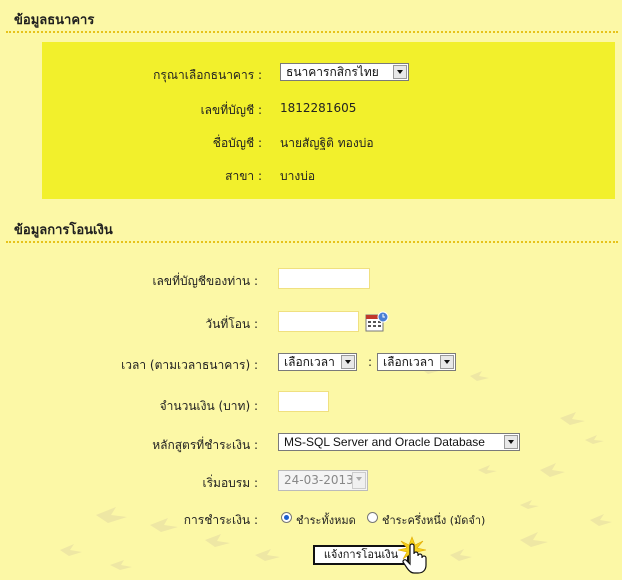  I want to click on bank-select-label: กรุณาเลือกธนาคาร :, so click(207, 75).